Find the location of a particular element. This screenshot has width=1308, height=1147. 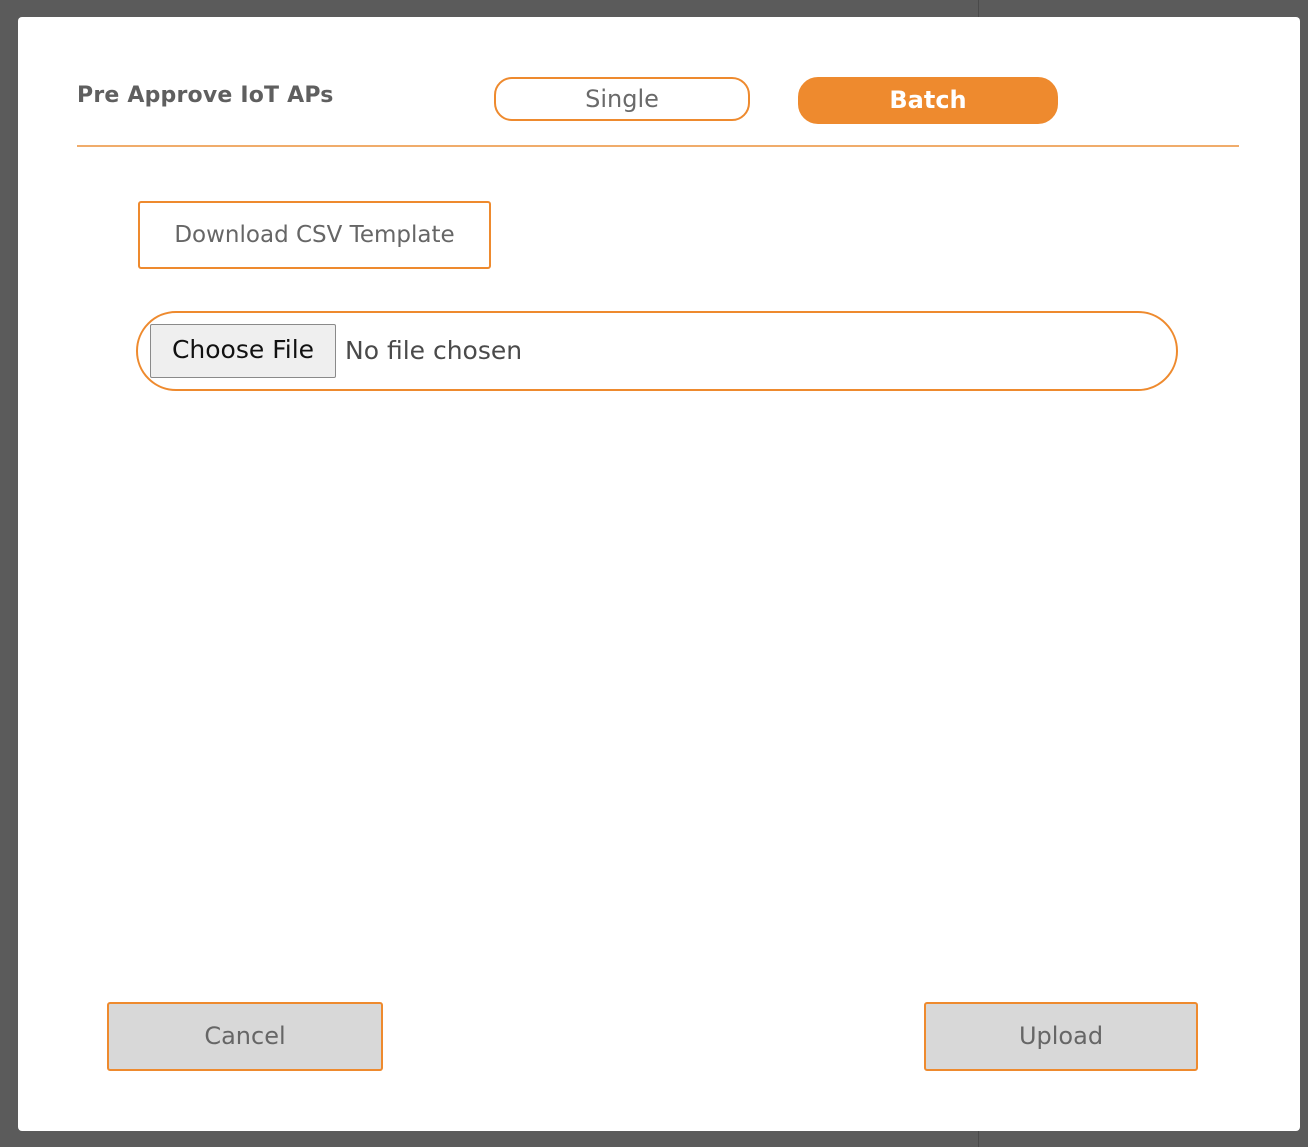

upload-button: Upload is located at coordinates (1061, 1036).